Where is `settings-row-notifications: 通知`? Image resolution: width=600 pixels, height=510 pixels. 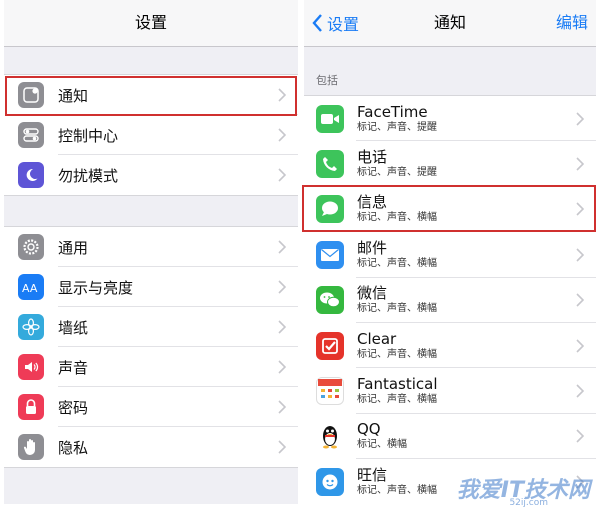
settings-row-notifications: 通知 is located at coordinates (151, 95).